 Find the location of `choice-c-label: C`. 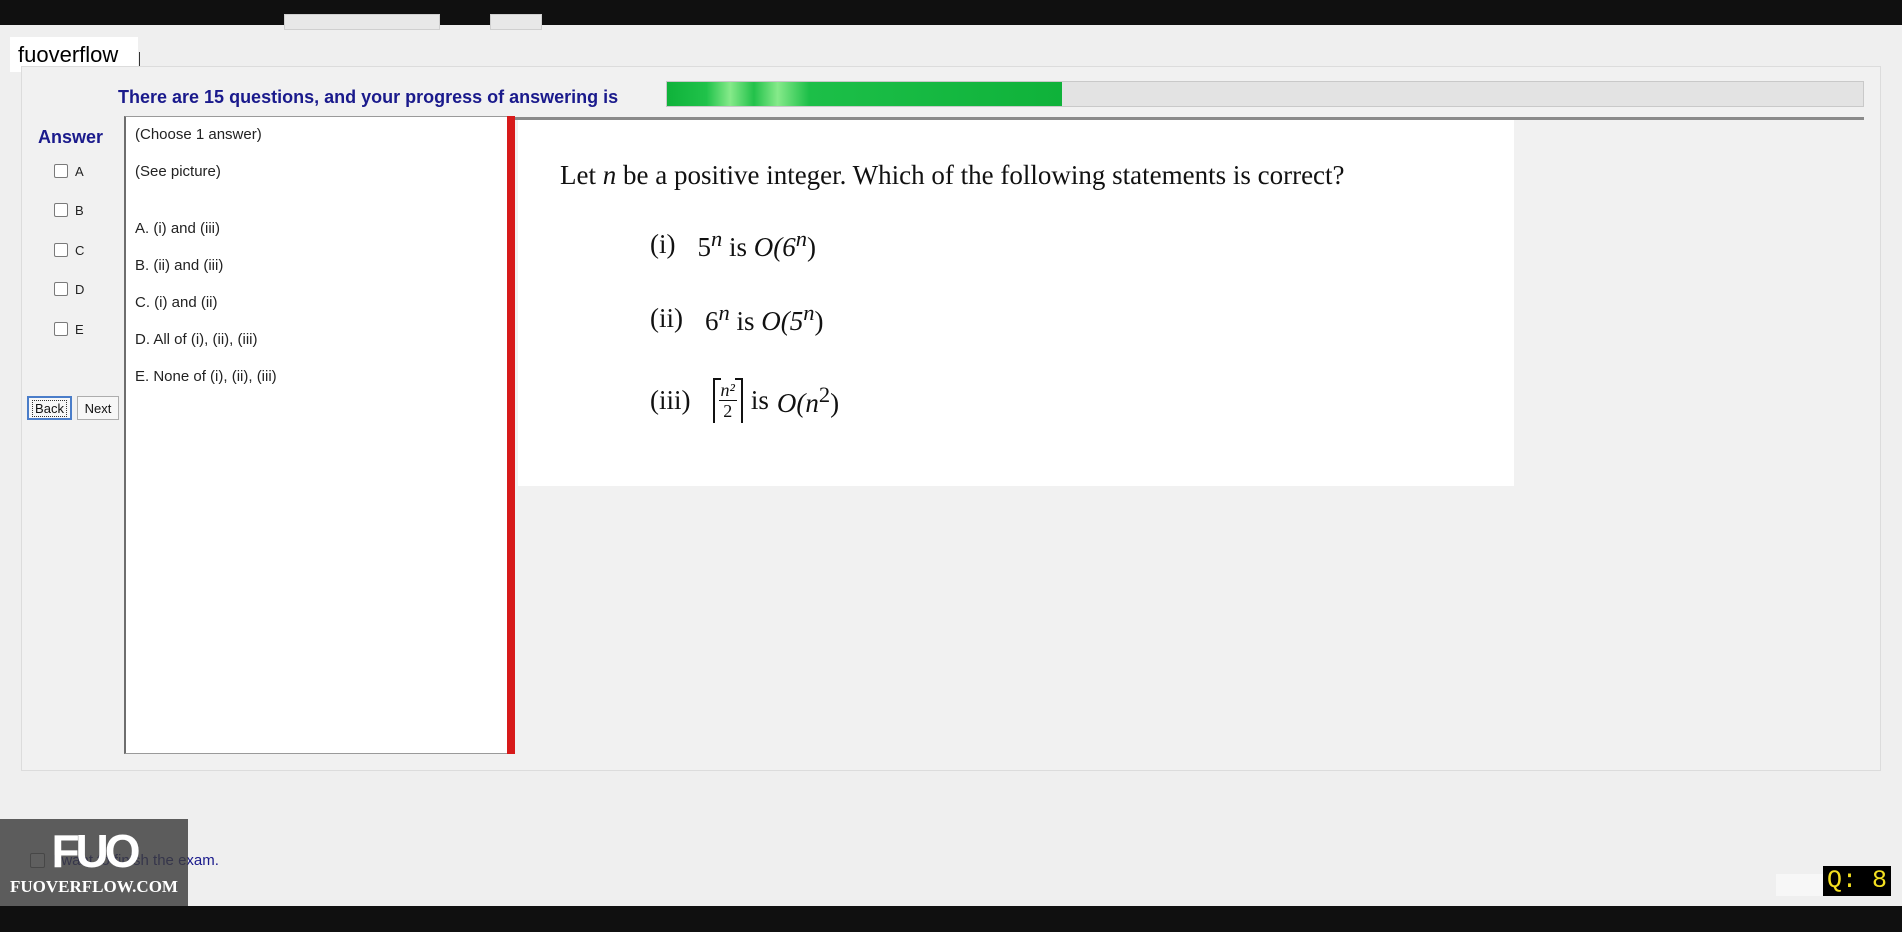

choice-c-label: C is located at coordinates (80, 250).